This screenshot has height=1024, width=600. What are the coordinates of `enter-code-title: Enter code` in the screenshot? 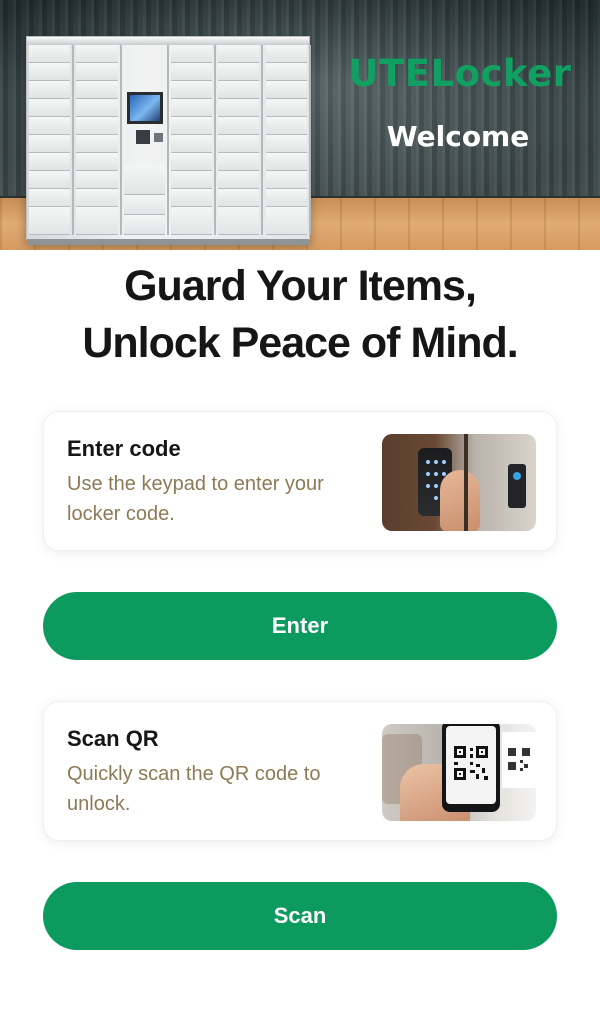 It's located at (124, 448).